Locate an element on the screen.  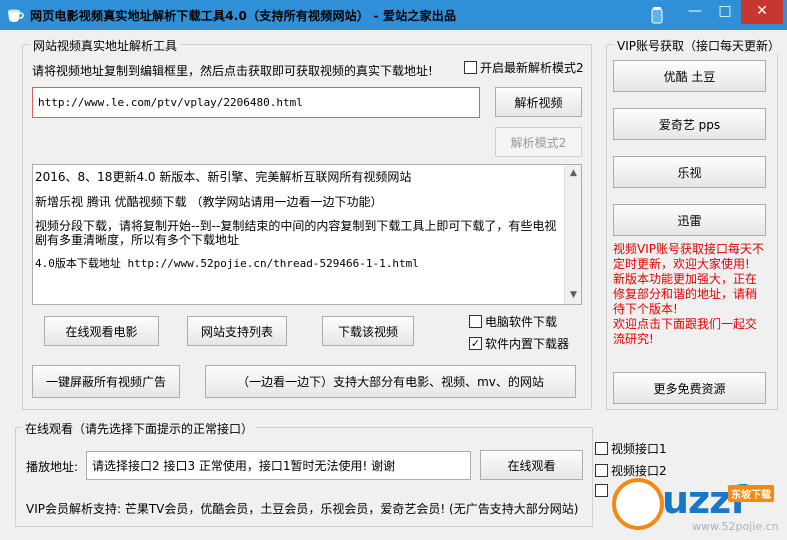
interface1-checkbox-label: 视频接口1 is located at coordinates (639, 449).